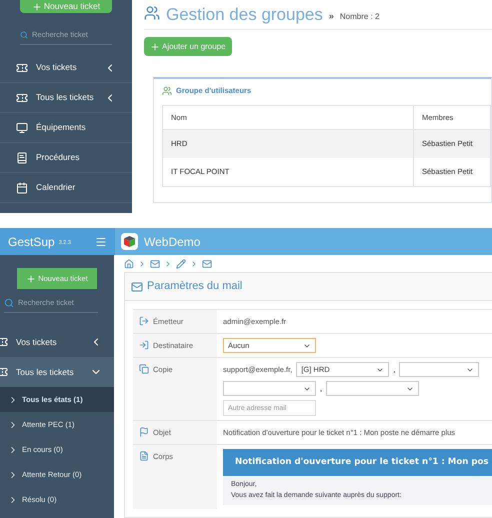  Describe the element at coordinates (360, 17) in the screenshot. I see `count-text: Nombre : 2` at that location.